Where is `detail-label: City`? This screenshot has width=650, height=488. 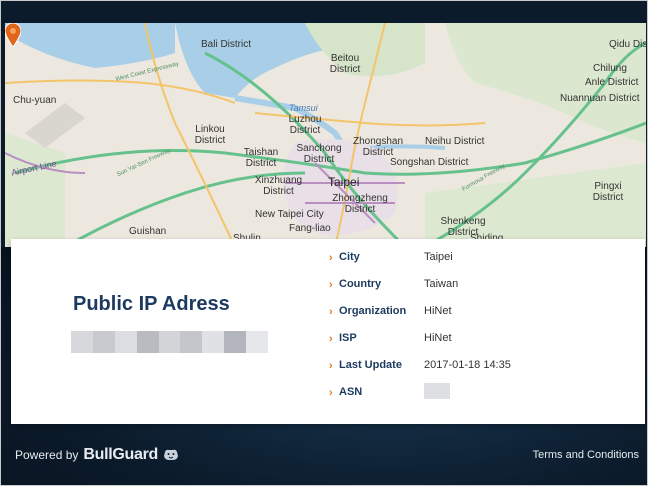
detail-label: City is located at coordinates (349, 257).